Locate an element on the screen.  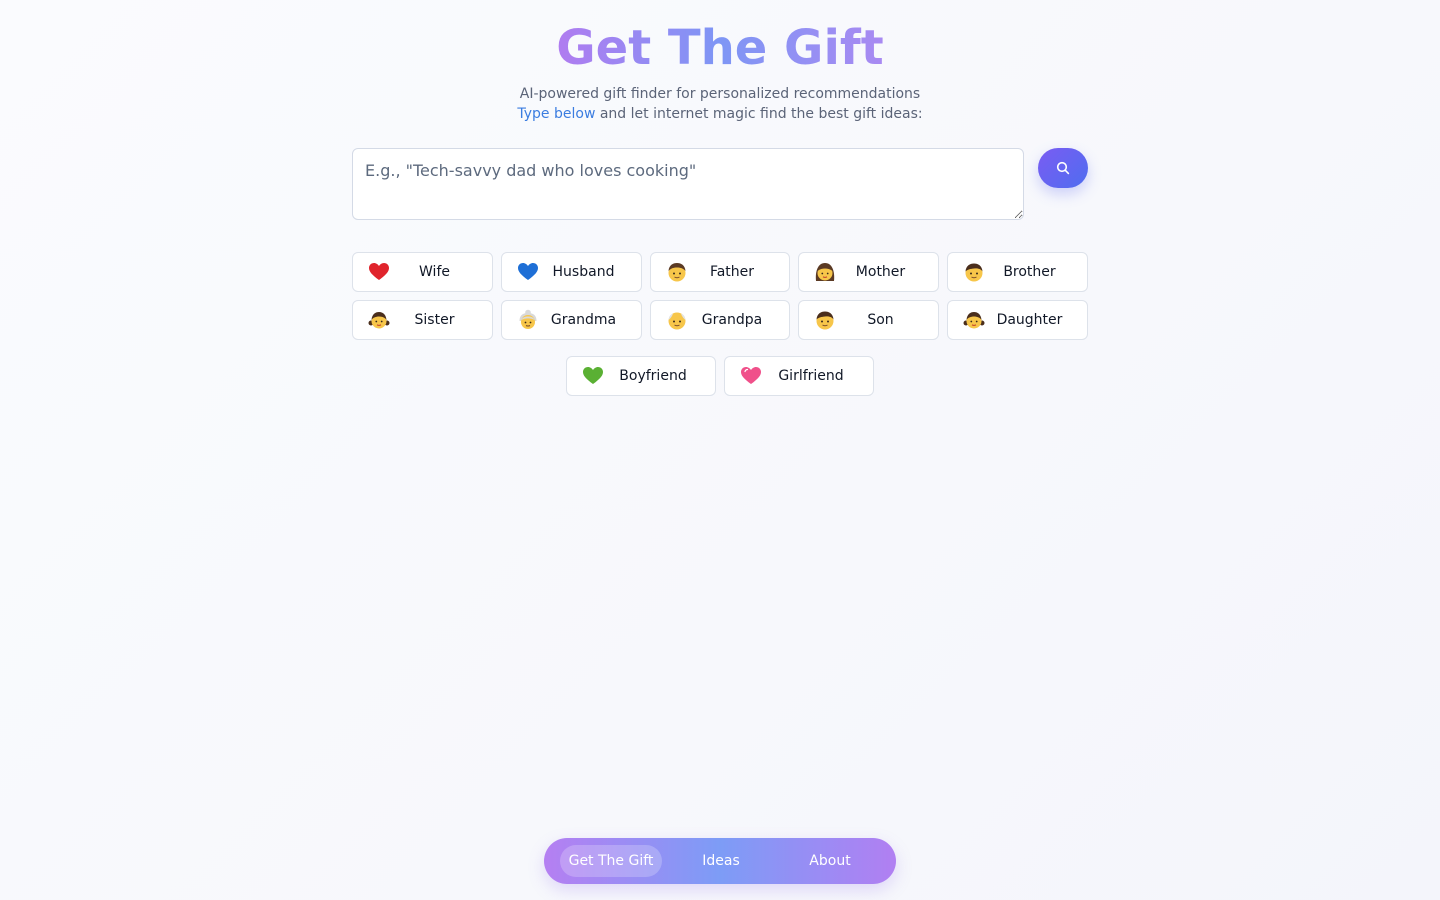
relation-chip-sister: Sister is located at coordinates (422, 320).